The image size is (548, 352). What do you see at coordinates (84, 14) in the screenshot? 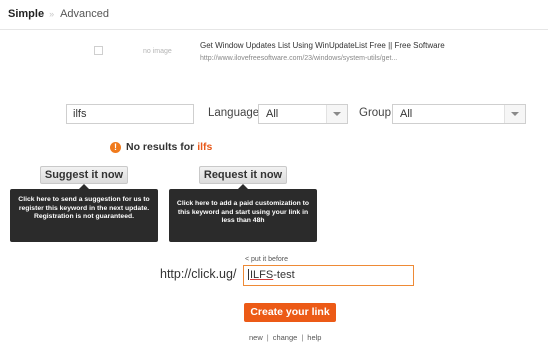
I see `tab-advanced: Advanced` at bounding box center [84, 14].